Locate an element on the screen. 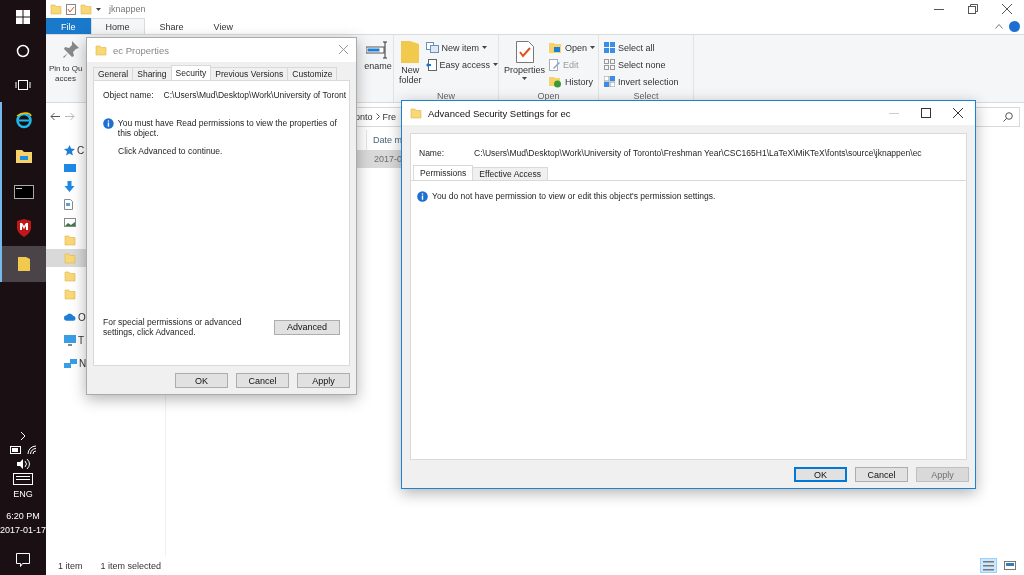 Image resolution: width=1024 pixels, height=575 pixels. group-label: Open is located at coordinates (548, 96).